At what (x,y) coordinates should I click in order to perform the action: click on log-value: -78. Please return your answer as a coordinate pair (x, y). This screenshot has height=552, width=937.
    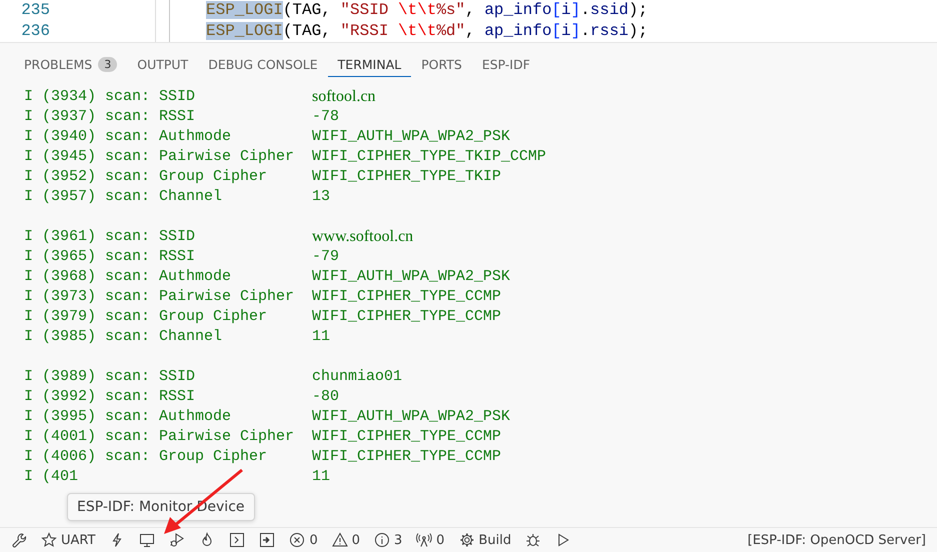
    Looking at the image, I should click on (326, 117).